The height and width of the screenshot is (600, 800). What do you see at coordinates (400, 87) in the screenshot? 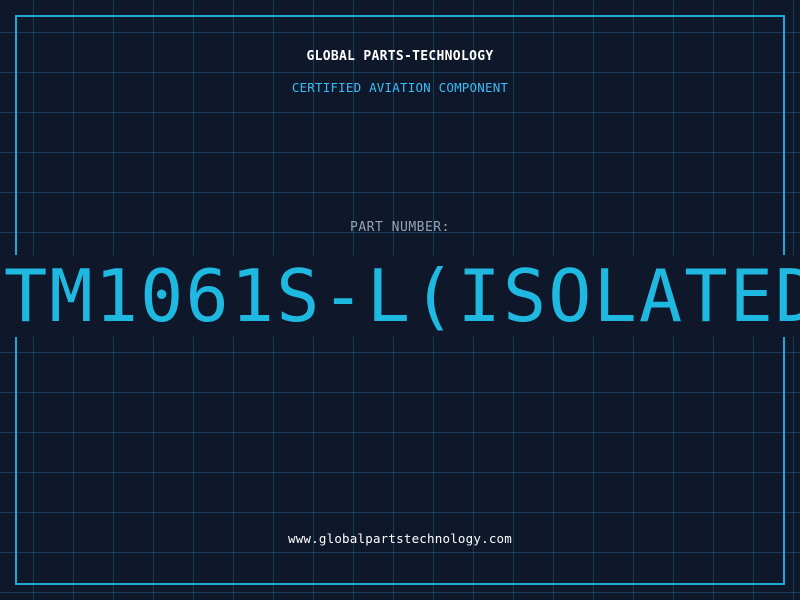
I see `certification-tagline: CERTIFIED AVIATION COMPONENT` at bounding box center [400, 87].